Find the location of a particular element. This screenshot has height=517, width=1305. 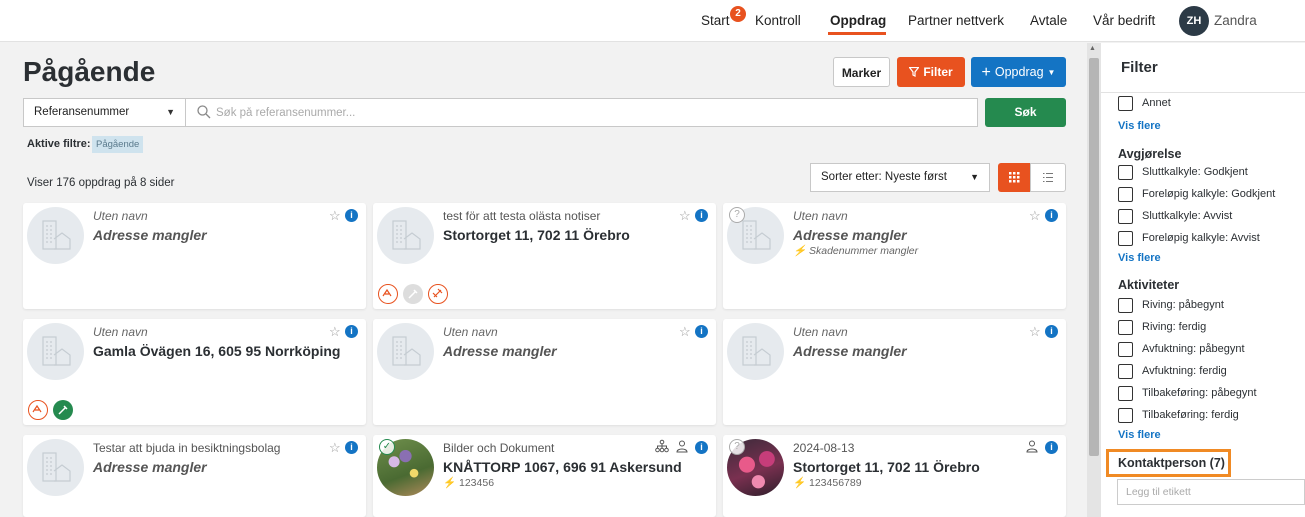

grid-view-button is located at coordinates (1014, 177).